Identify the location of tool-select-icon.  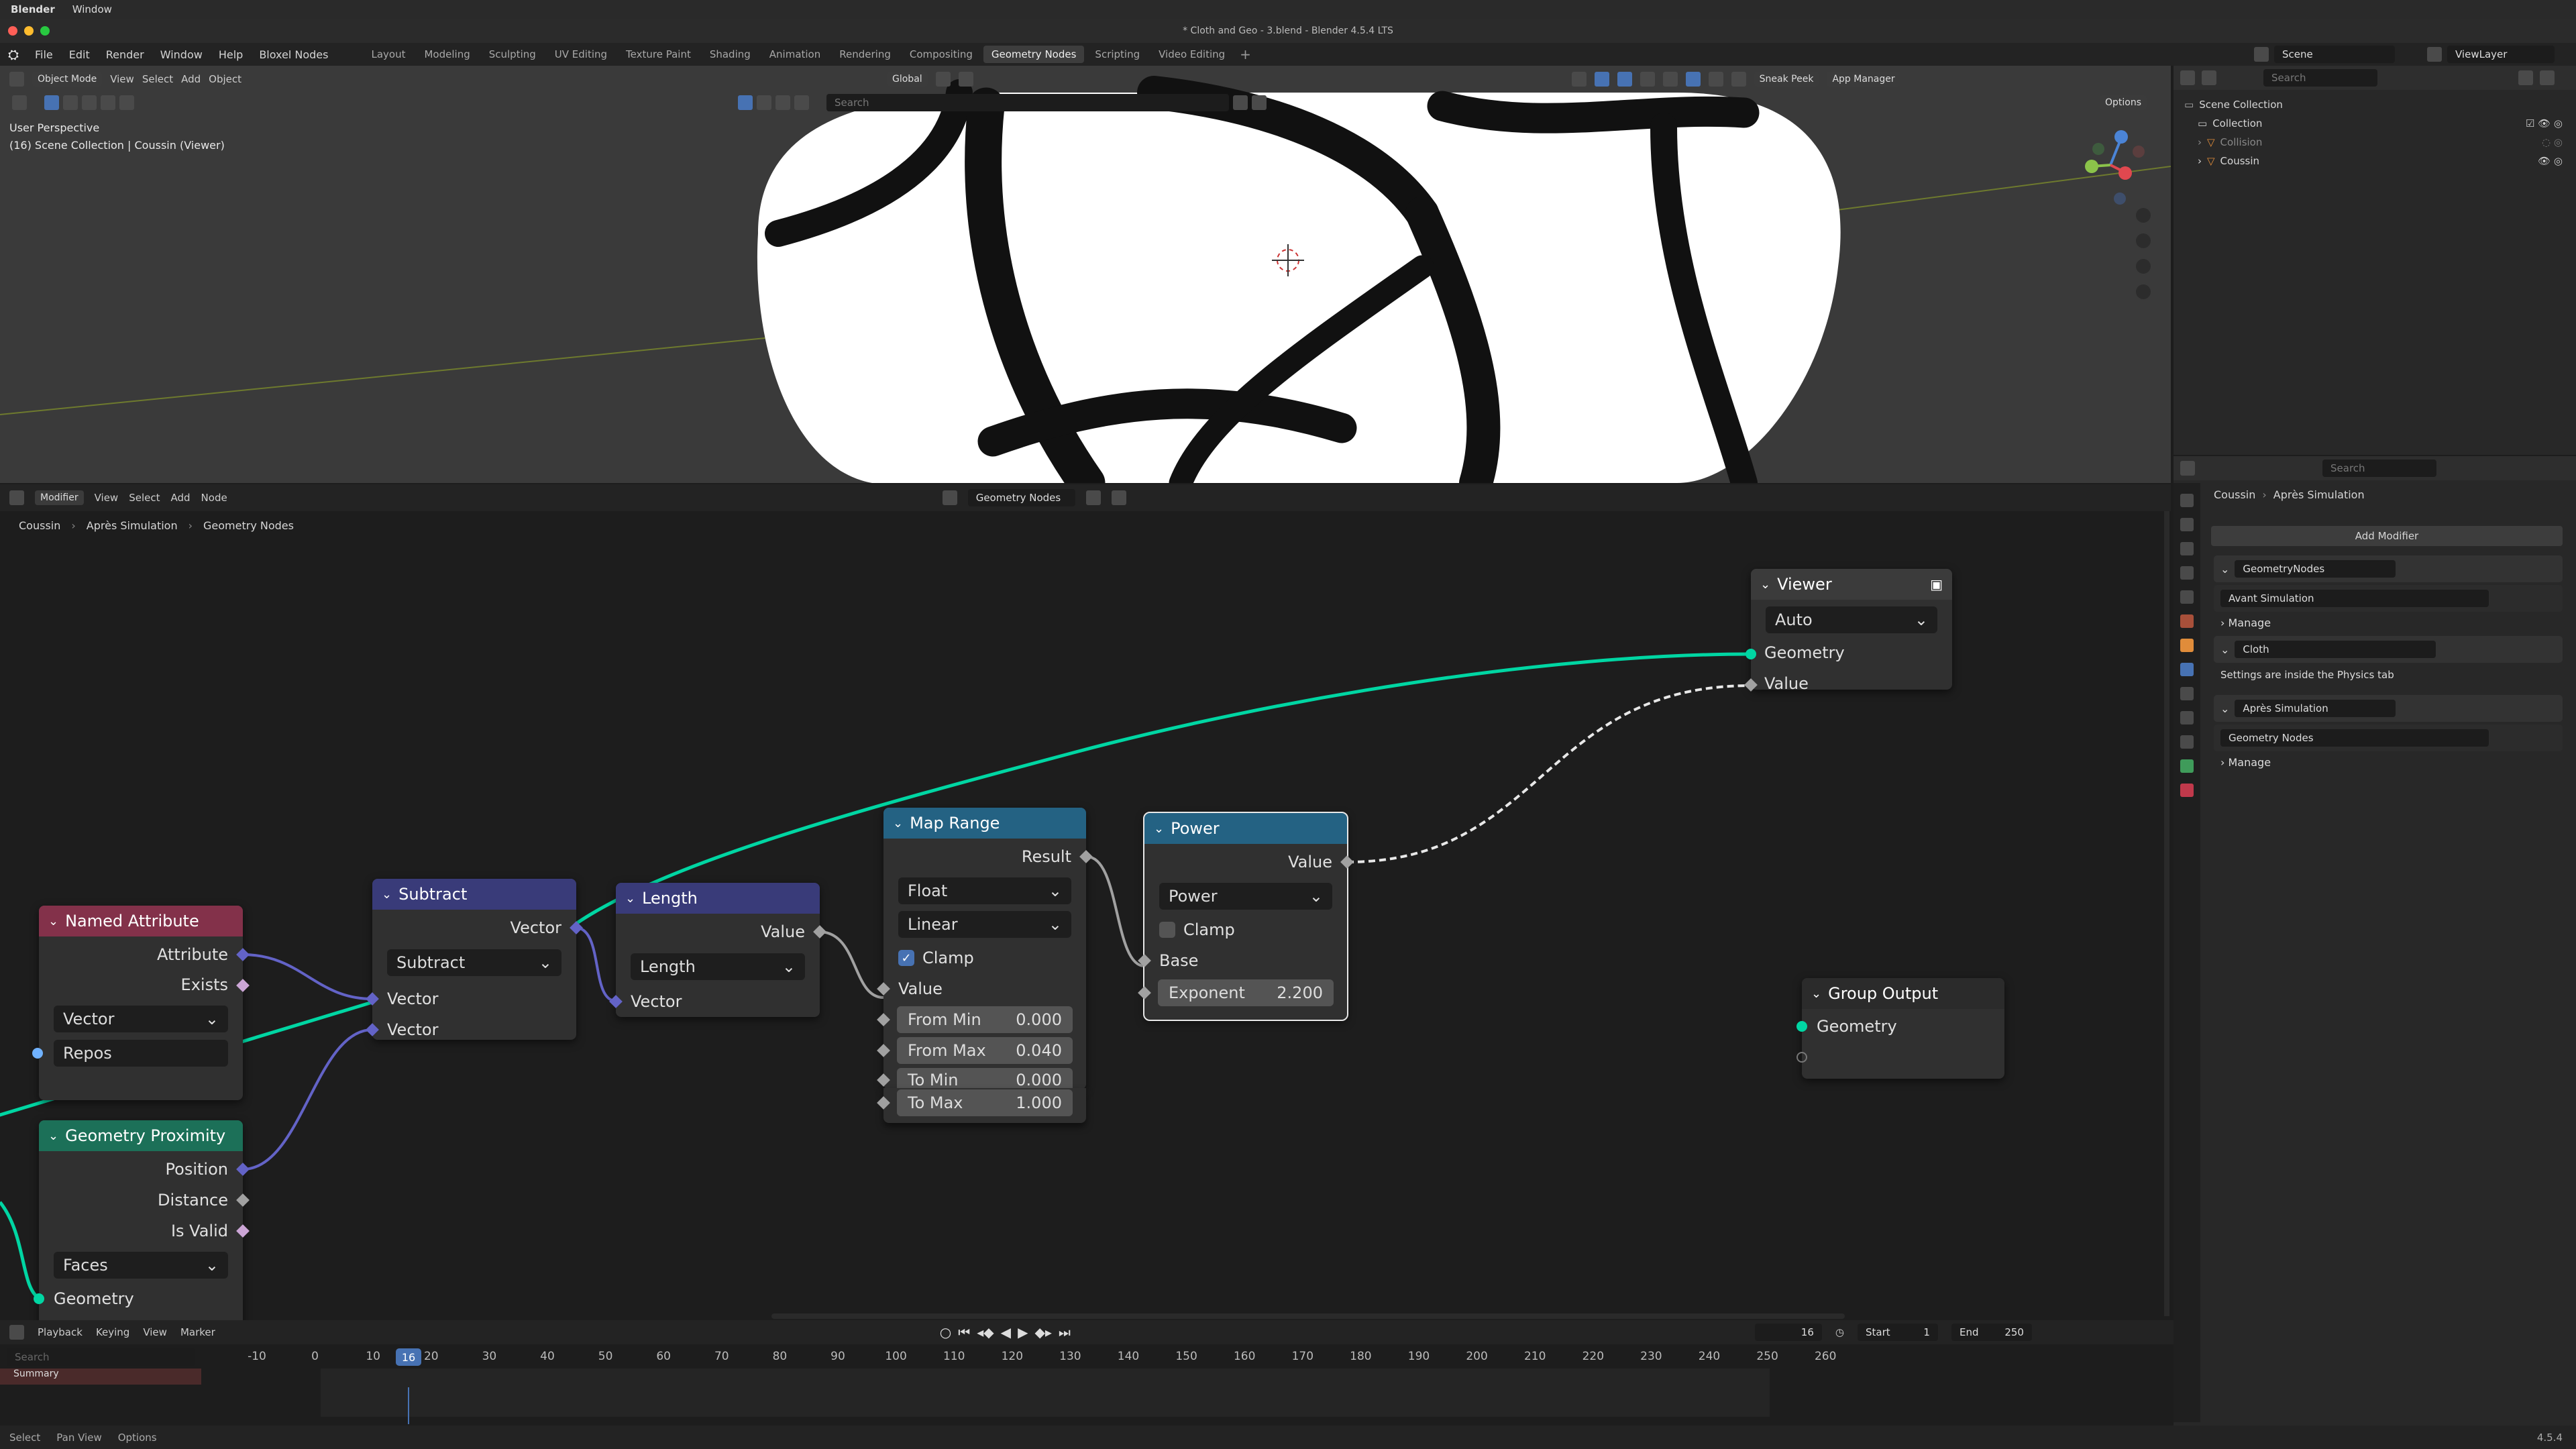
(51, 102).